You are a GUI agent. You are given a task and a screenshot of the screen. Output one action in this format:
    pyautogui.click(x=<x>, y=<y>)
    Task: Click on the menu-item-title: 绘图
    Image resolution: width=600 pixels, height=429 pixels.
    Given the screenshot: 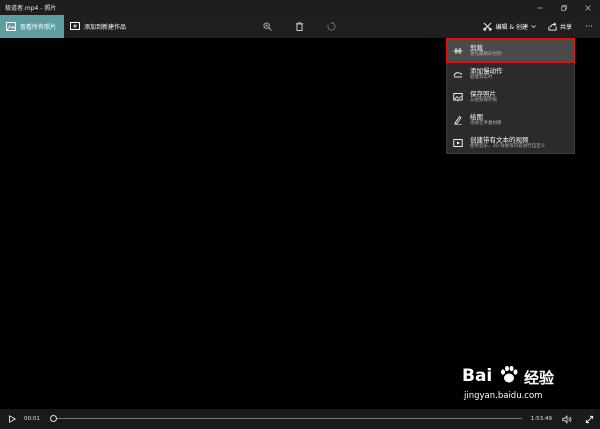 What is the action you would take?
    pyautogui.click(x=476, y=116)
    